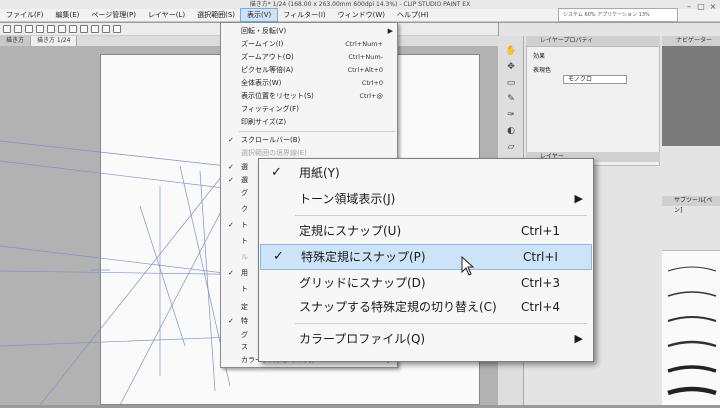 This screenshot has width=720, height=408. What do you see at coordinates (691, 205) in the screenshot?
I see `subtool-header: サブツール[ペン]` at bounding box center [691, 205].